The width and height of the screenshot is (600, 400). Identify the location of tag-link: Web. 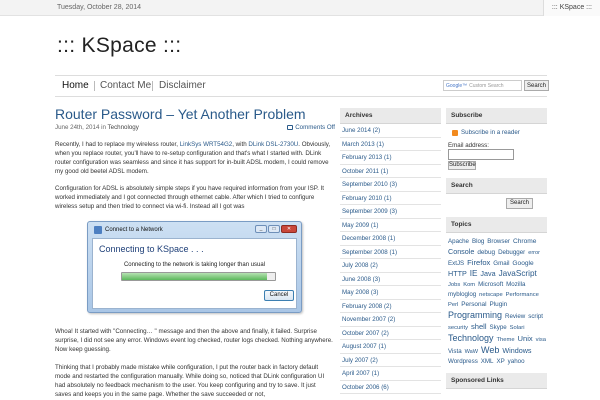
(490, 350).